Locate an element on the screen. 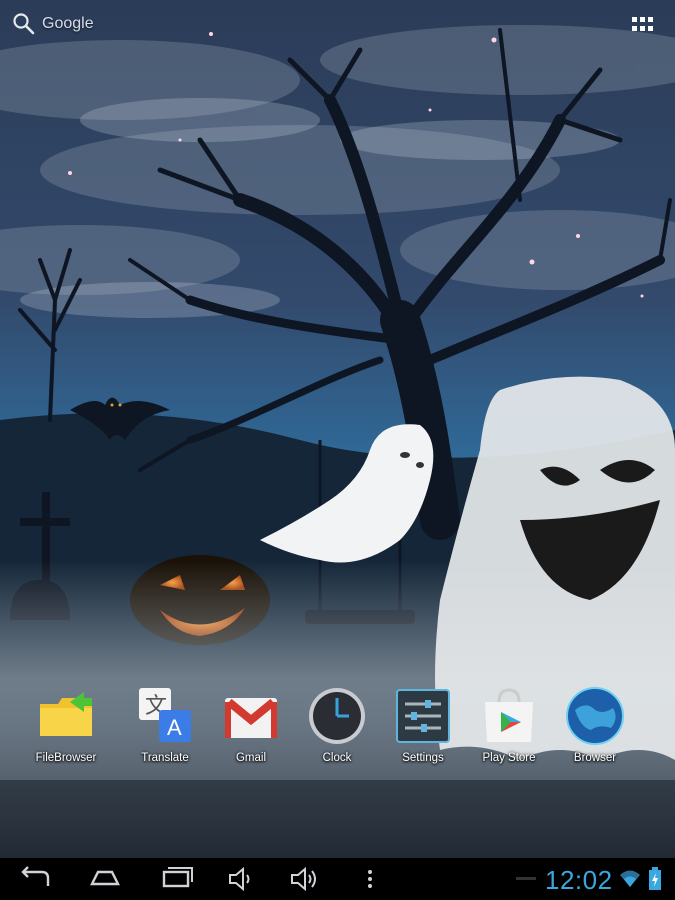 The height and width of the screenshot is (900, 675). app-label: Browser is located at coordinates (595, 758).